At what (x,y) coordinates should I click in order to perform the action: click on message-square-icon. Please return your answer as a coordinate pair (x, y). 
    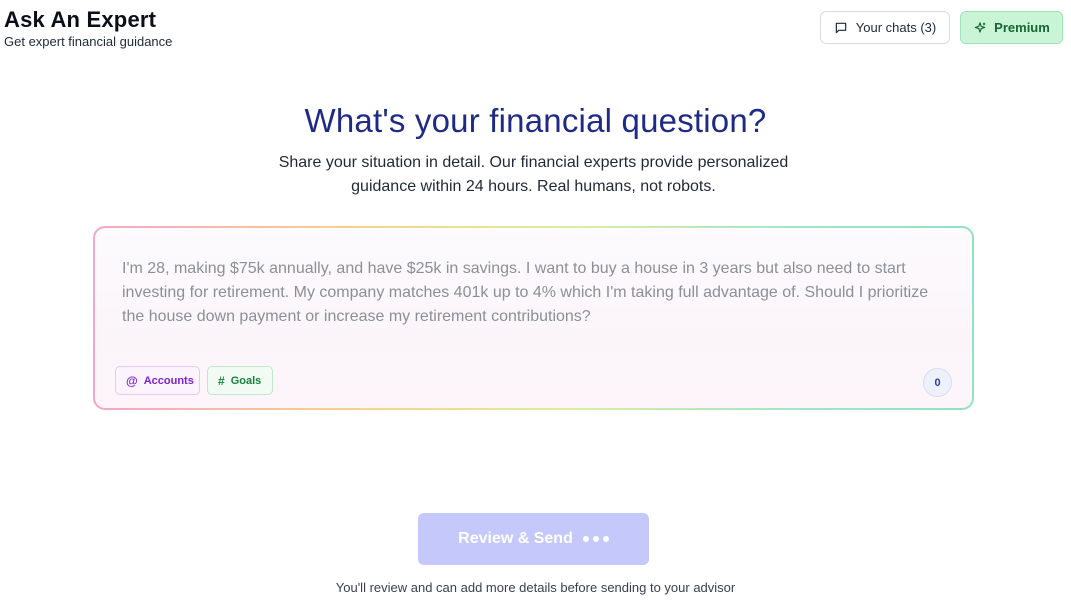
    Looking at the image, I should click on (841, 28).